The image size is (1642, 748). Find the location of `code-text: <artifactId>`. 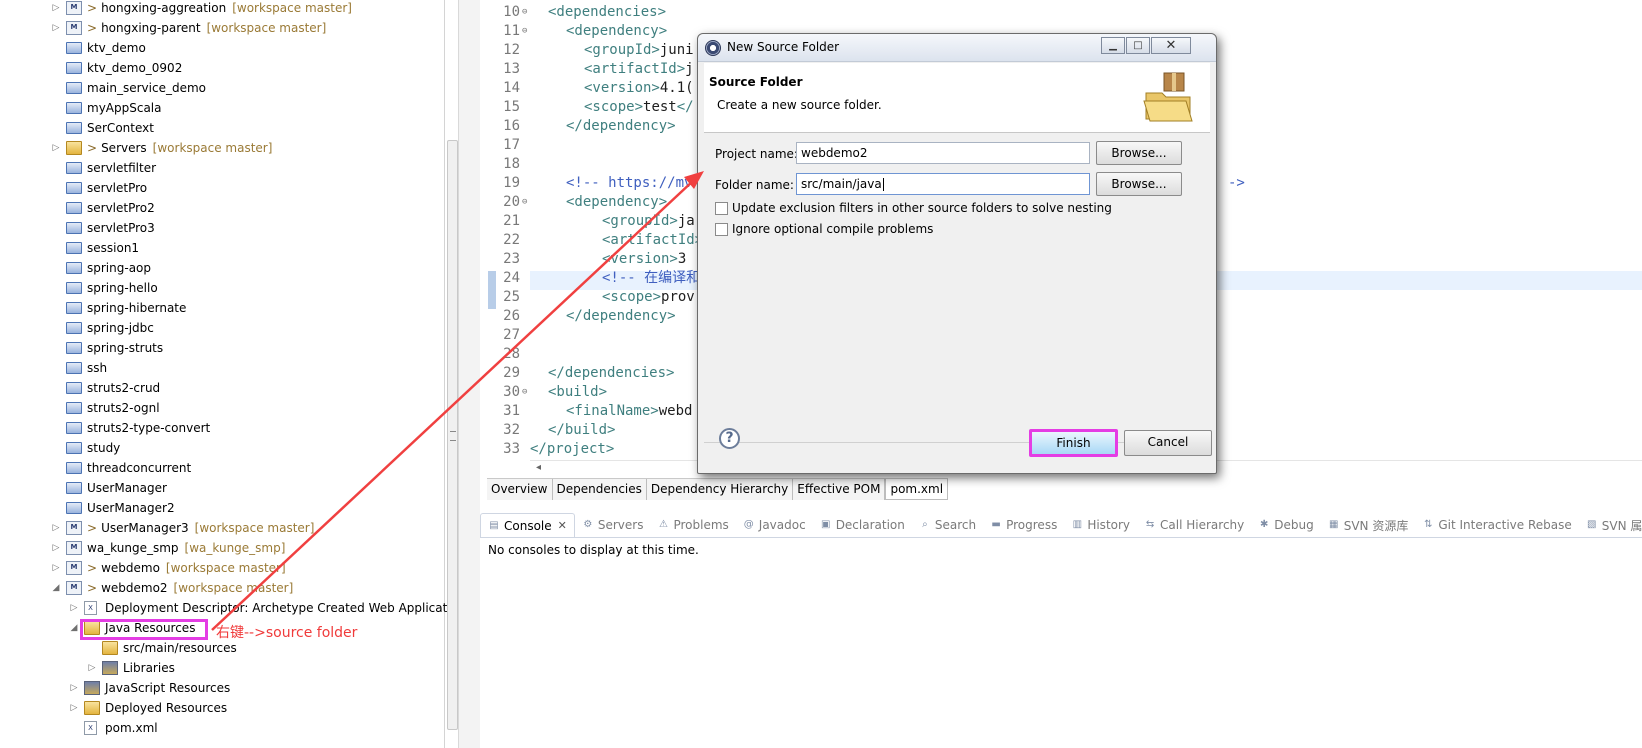

code-text: <artifactId> is located at coordinates (653, 240).